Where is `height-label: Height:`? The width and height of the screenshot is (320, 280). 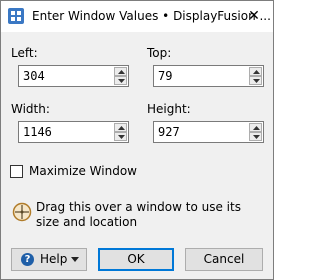 height-label: Height: is located at coordinates (169, 109).